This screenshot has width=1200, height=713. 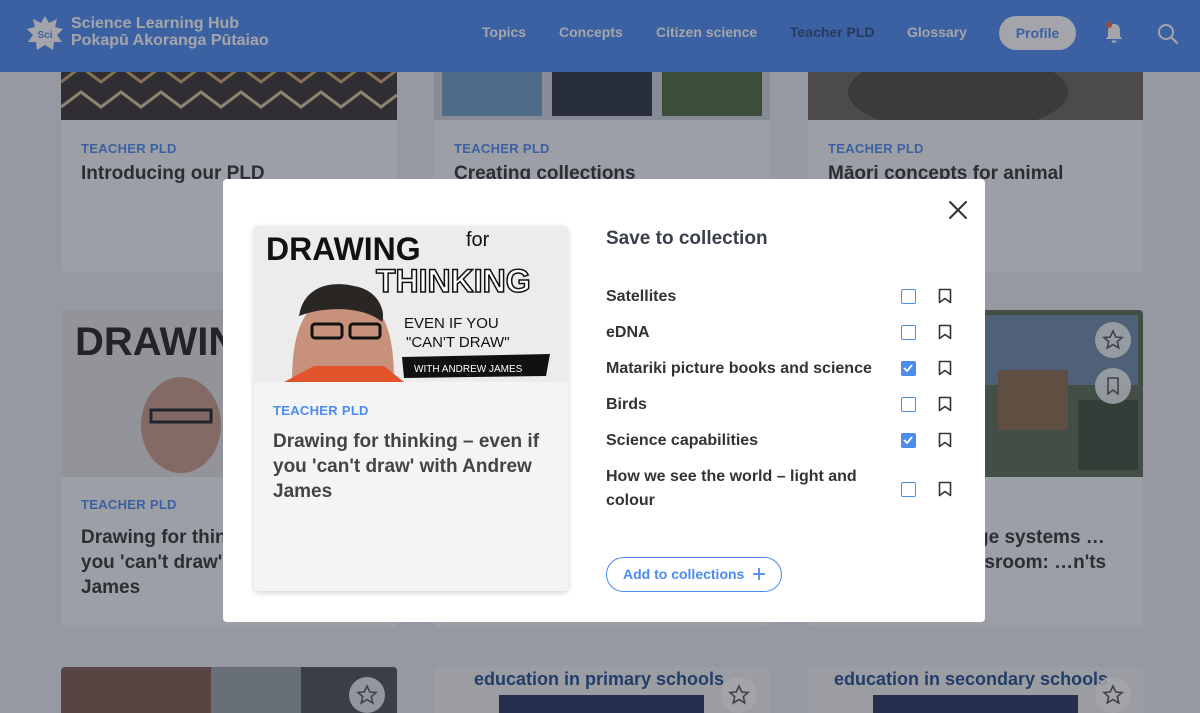 What do you see at coordinates (739, 368) in the screenshot?
I see `collection-label: Matariki picture books and science` at bounding box center [739, 368].